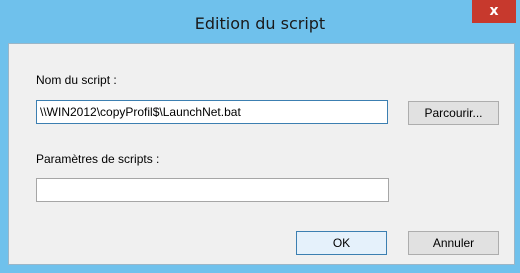 This screenshot has height=273, width=520. I want to click on dialog-title: Edition du script, so click(260, 23).